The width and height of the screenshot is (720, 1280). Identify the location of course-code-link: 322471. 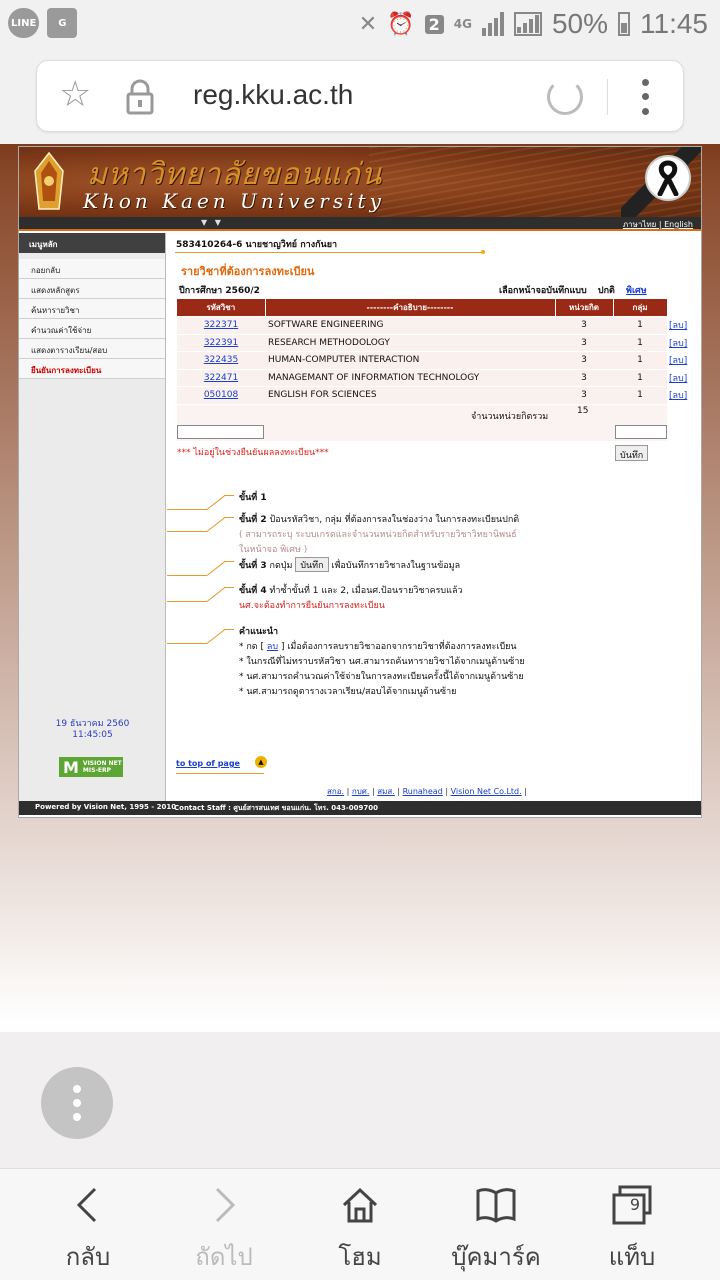
(221, 378).